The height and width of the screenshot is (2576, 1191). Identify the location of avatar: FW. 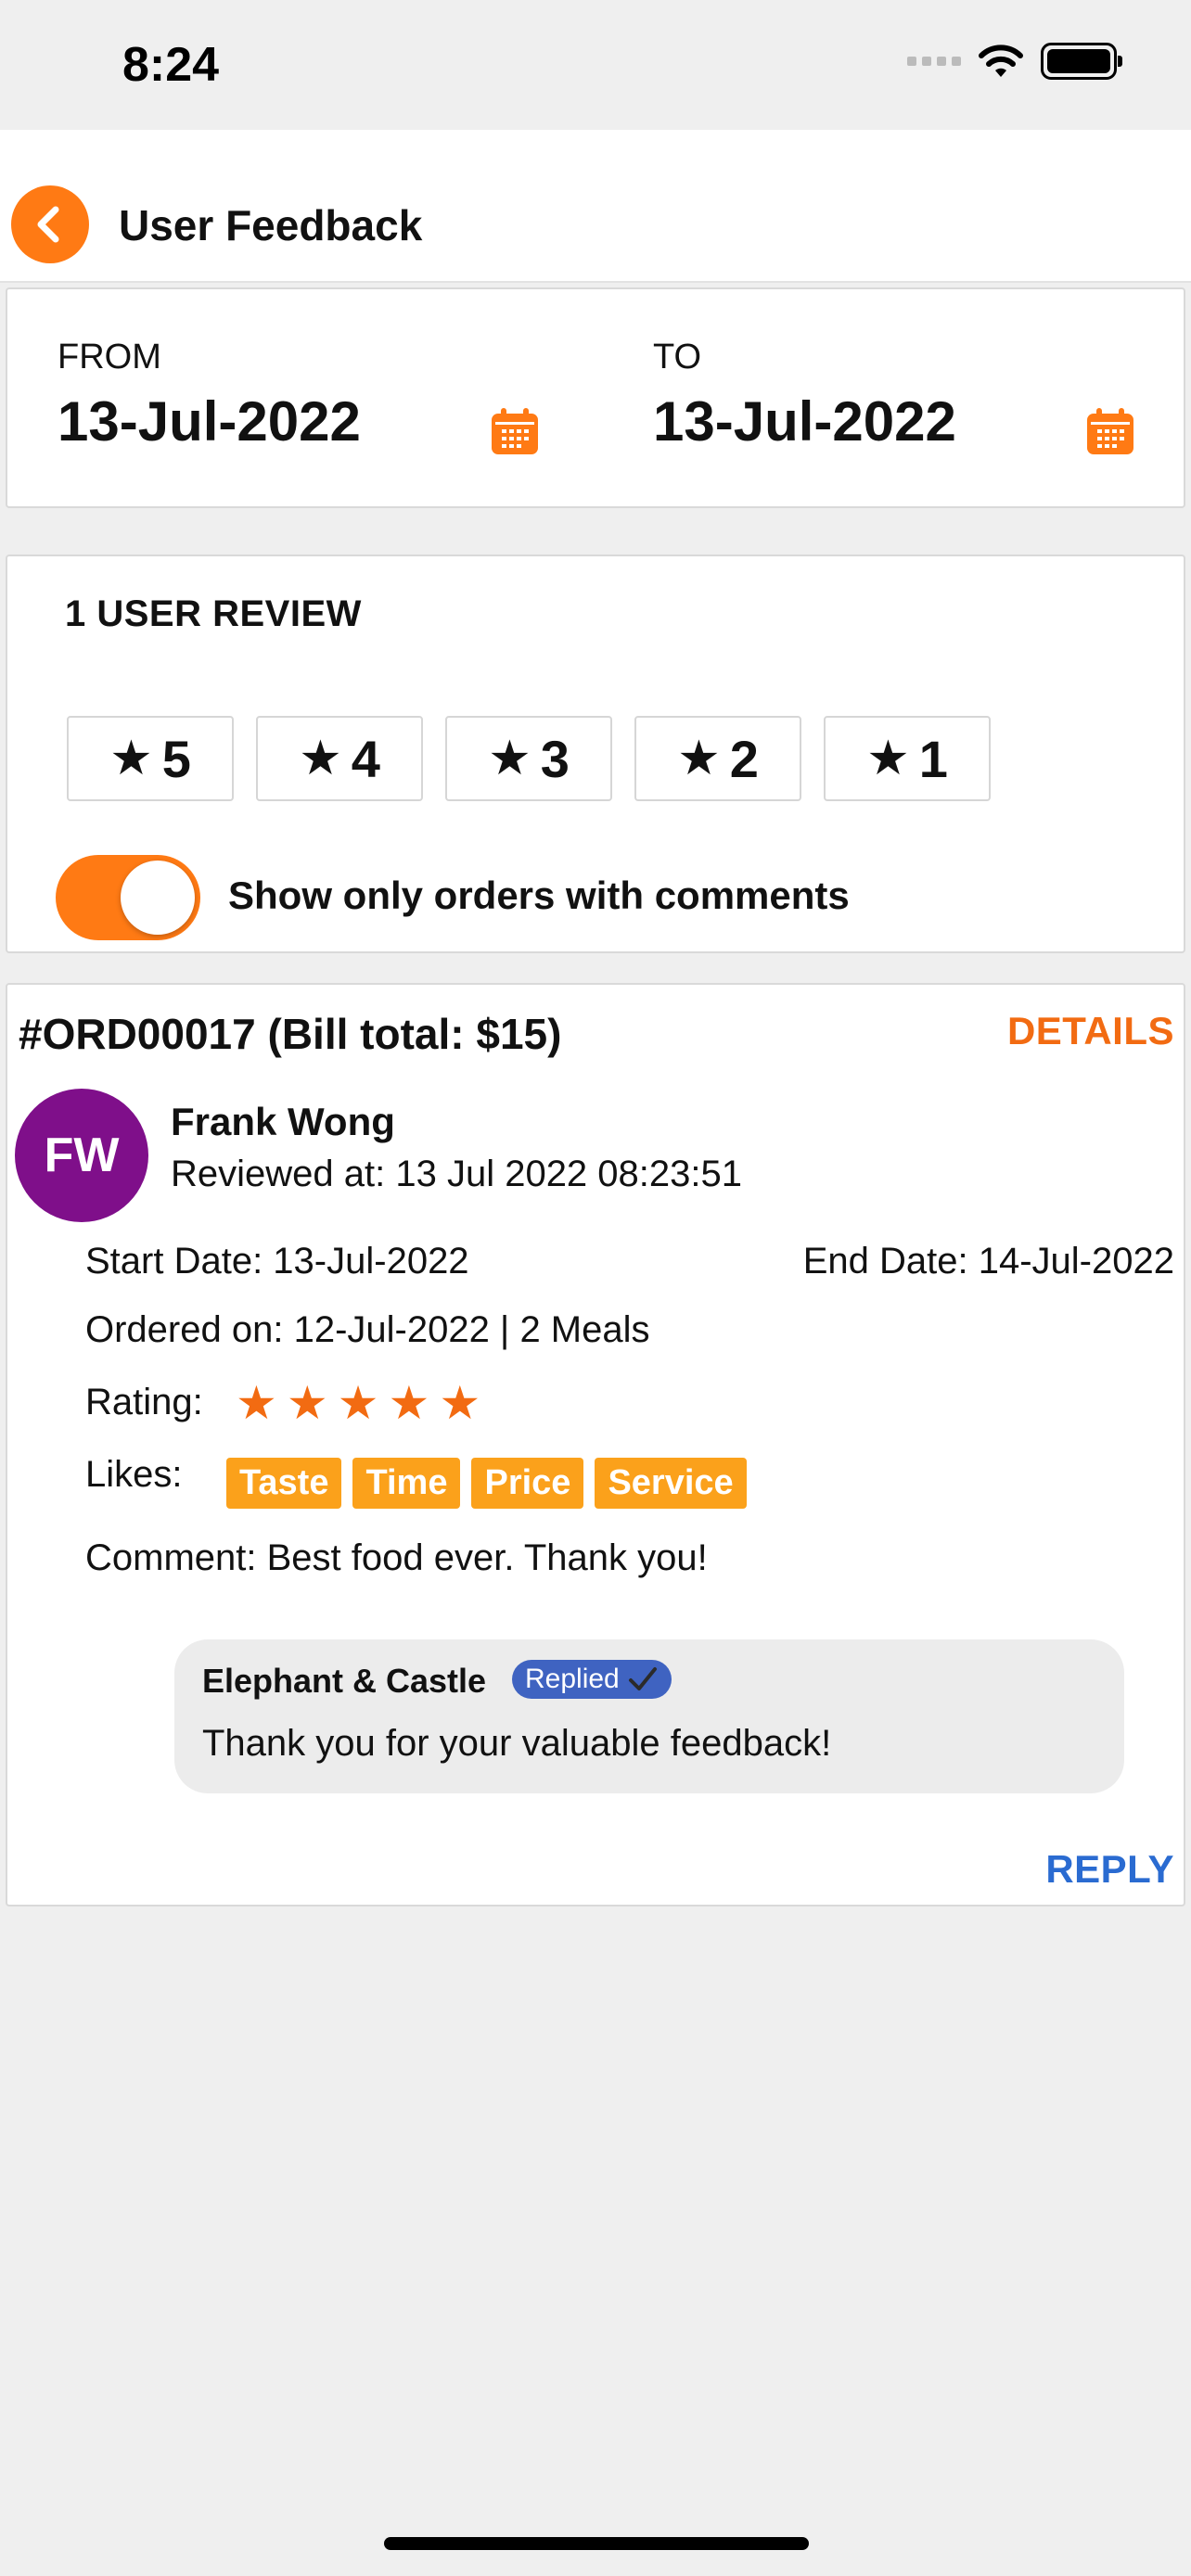
(81, 1156).